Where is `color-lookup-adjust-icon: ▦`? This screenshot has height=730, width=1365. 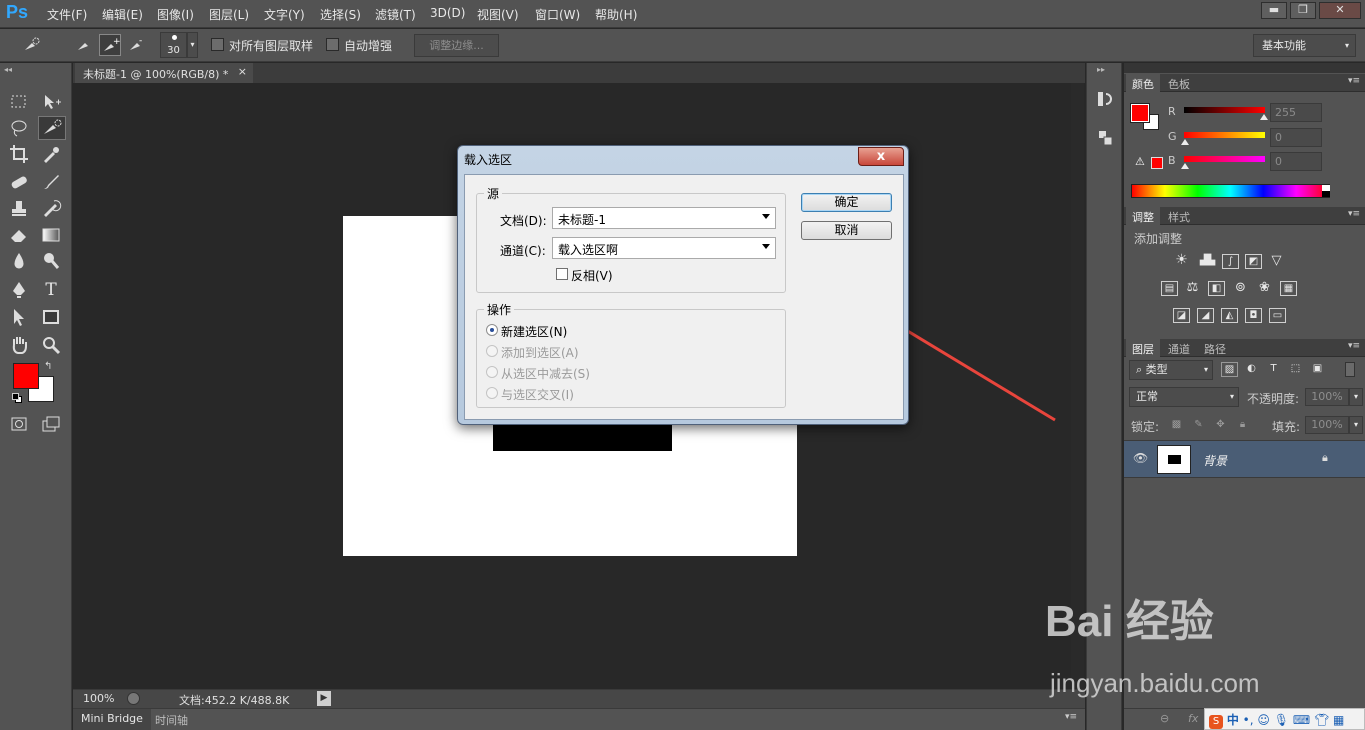
color-lookup-adjust-icon: ▦ is located at coordinates (1288, 288).